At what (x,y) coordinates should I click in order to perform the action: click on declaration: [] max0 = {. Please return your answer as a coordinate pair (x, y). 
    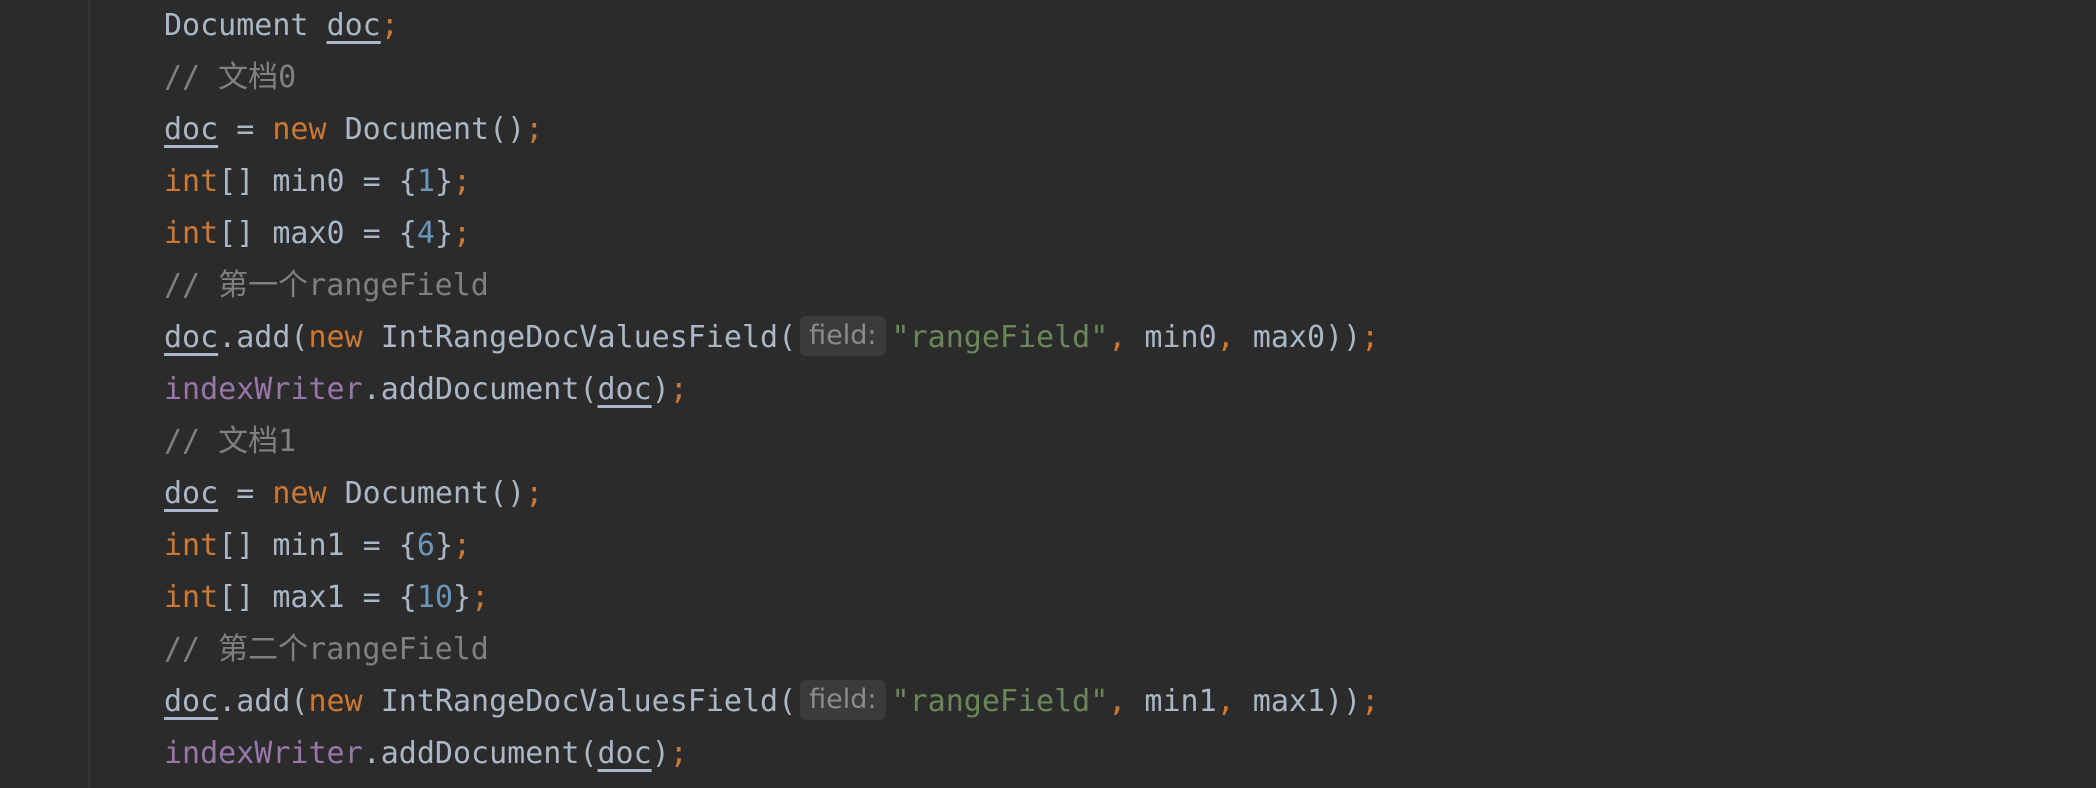
    Looking at the image, I should click on (317, 233).